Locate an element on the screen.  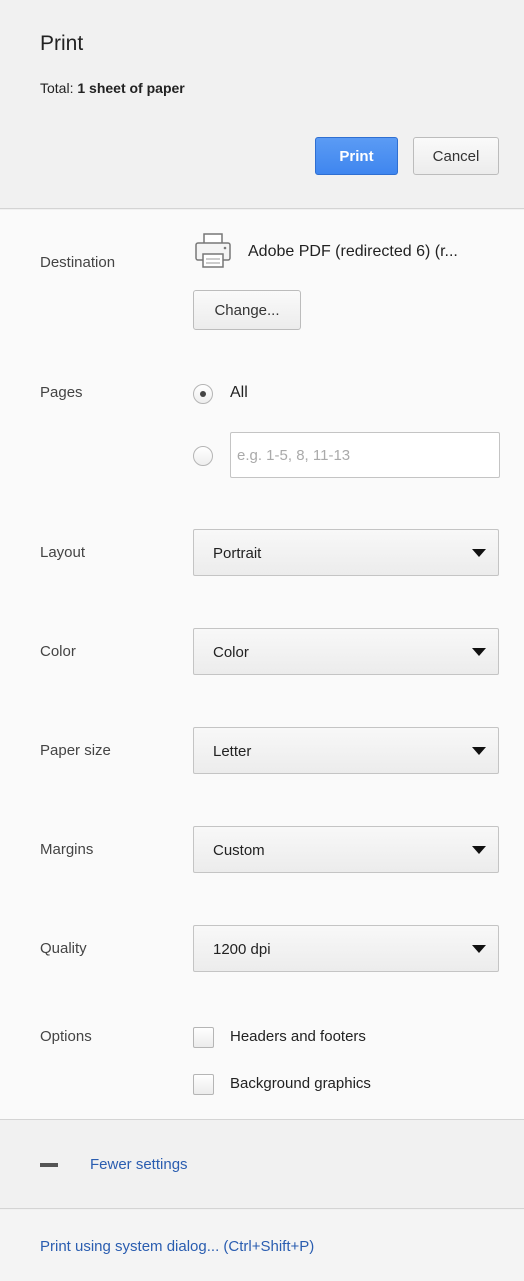
quality-select: 1200 dpi is located at coordinates (346, 948).